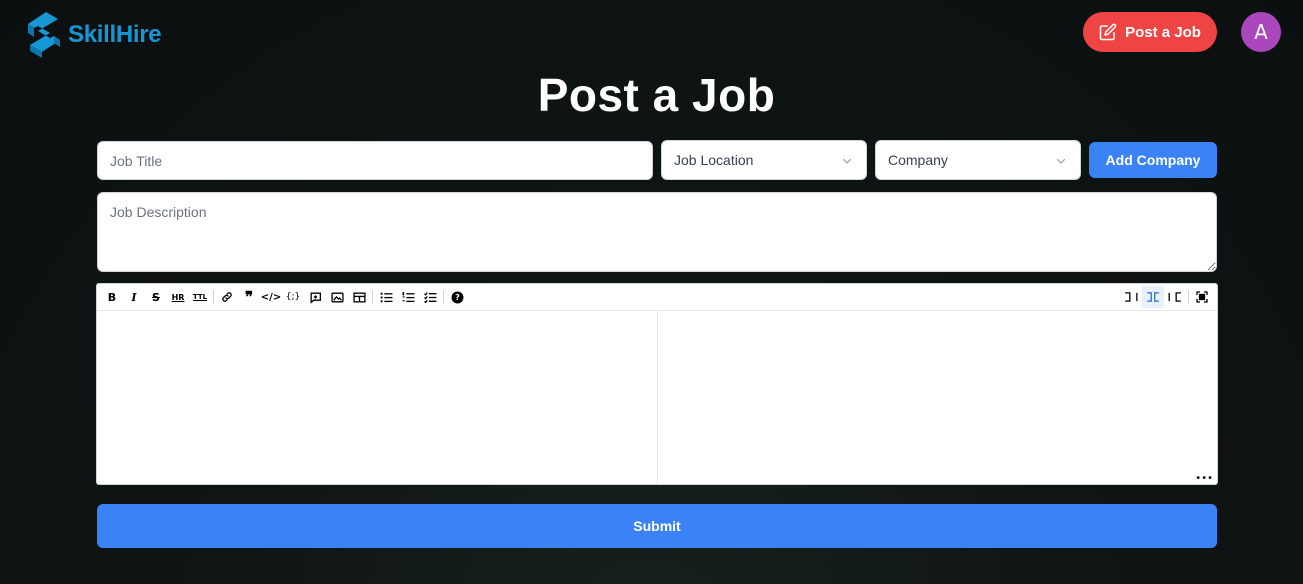 This screenshot has width=1303, height=584. What do you see at coordinates (937, 397) in the screenshot?
I see `markdown-preview-pane: •••` at bounding box center [937, 397].